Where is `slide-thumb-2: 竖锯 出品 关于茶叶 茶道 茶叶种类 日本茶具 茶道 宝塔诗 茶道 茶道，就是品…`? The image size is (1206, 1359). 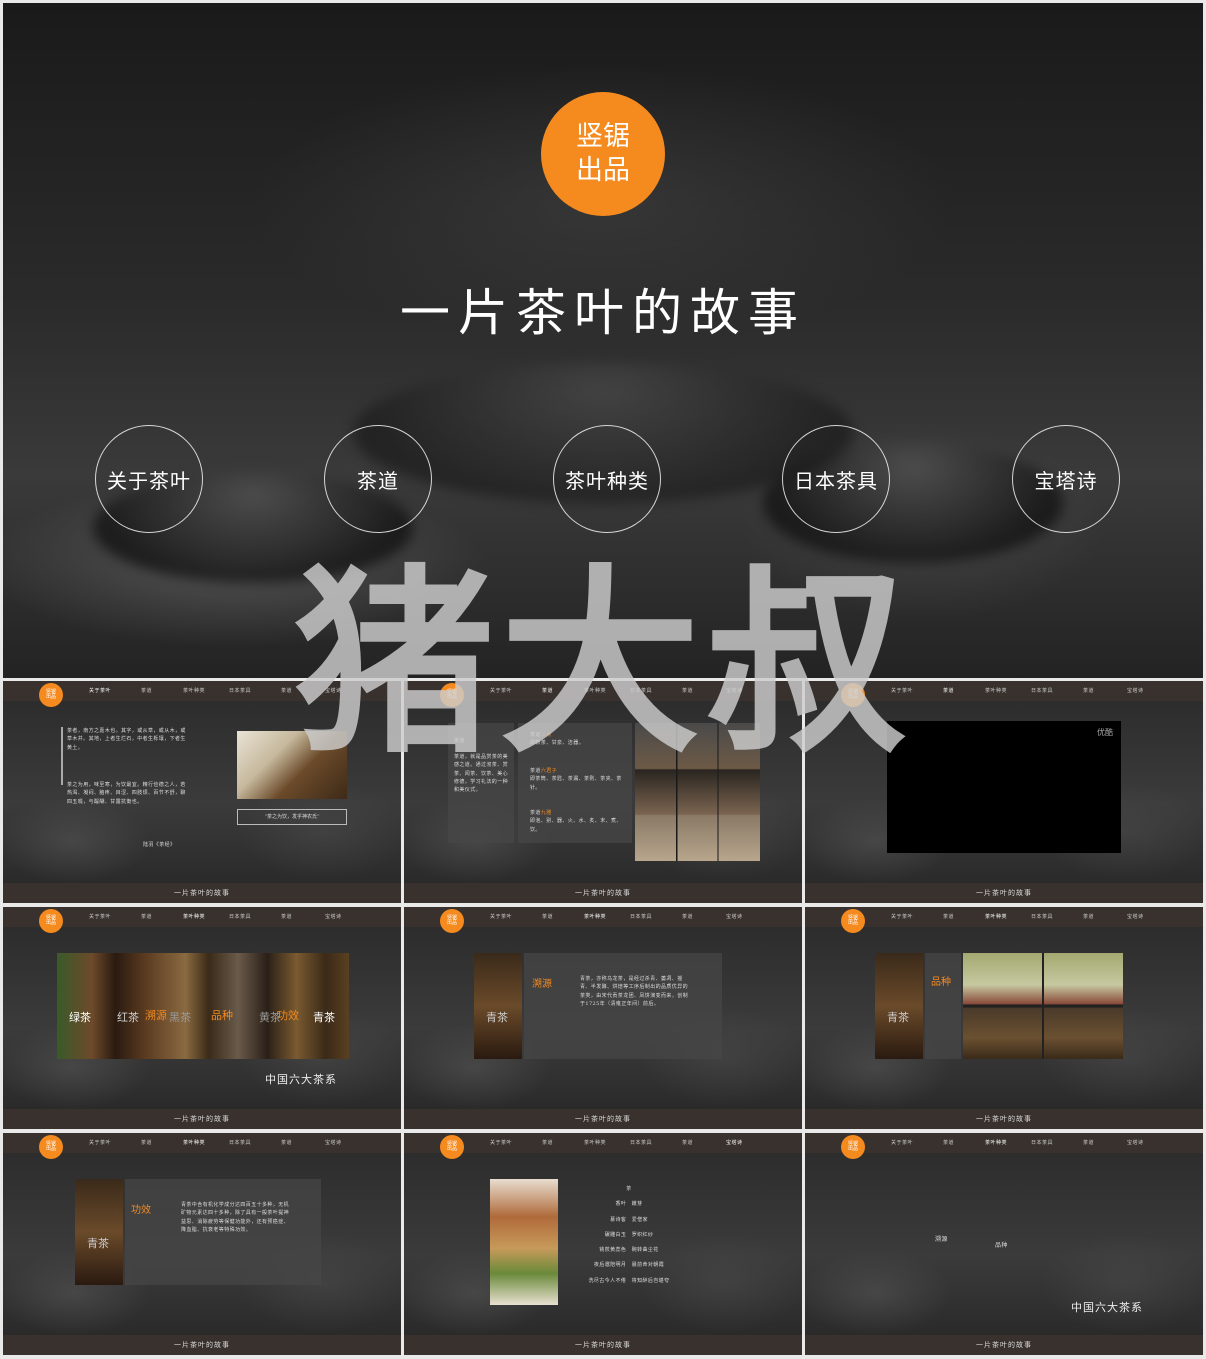
slide-thumb-2: 竖锯 出品 关于茶叶 茶道 茶叶种类 日本茶具 茶道 宝塔诗 茶道 茶道，就是品… is located at coordinates (603, 792).